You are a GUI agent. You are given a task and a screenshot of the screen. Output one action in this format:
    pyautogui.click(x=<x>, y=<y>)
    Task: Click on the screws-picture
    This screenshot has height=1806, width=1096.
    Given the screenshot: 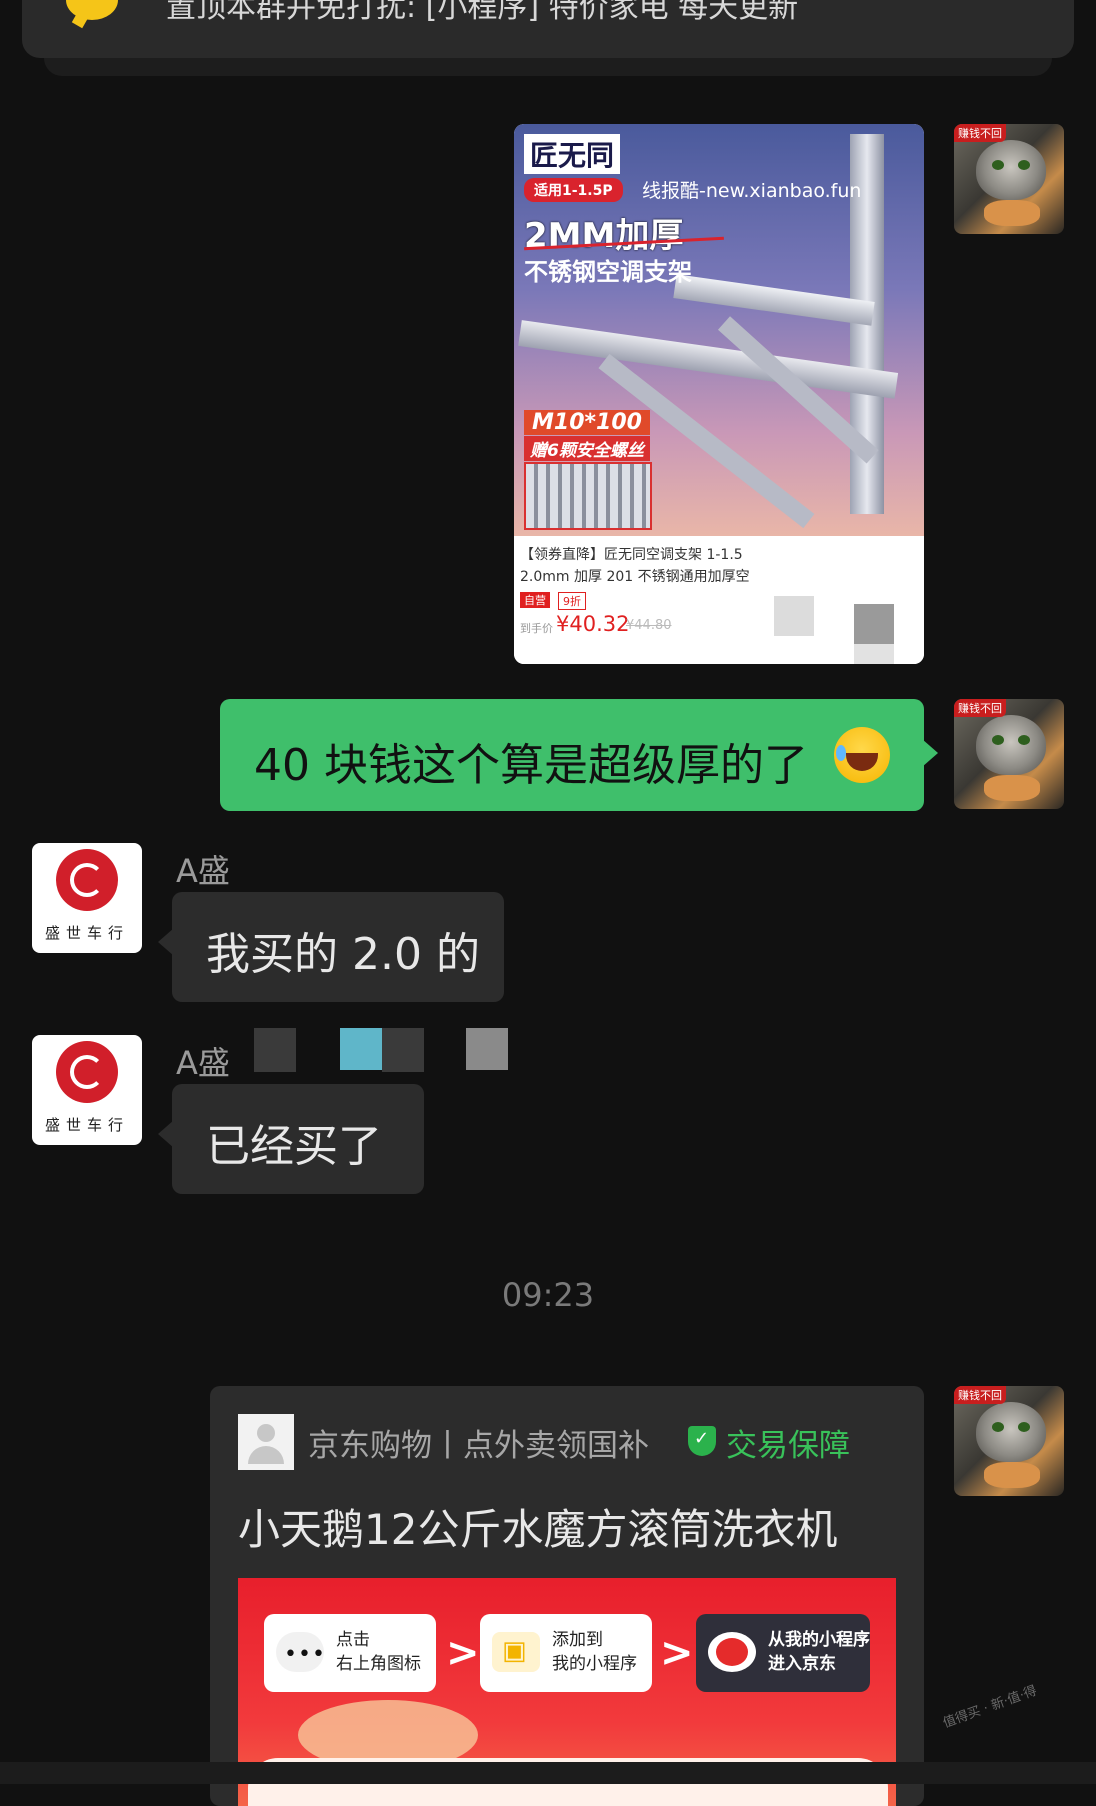 What is the action you would take?
    pyautogui.click(x=588, y=496)
    